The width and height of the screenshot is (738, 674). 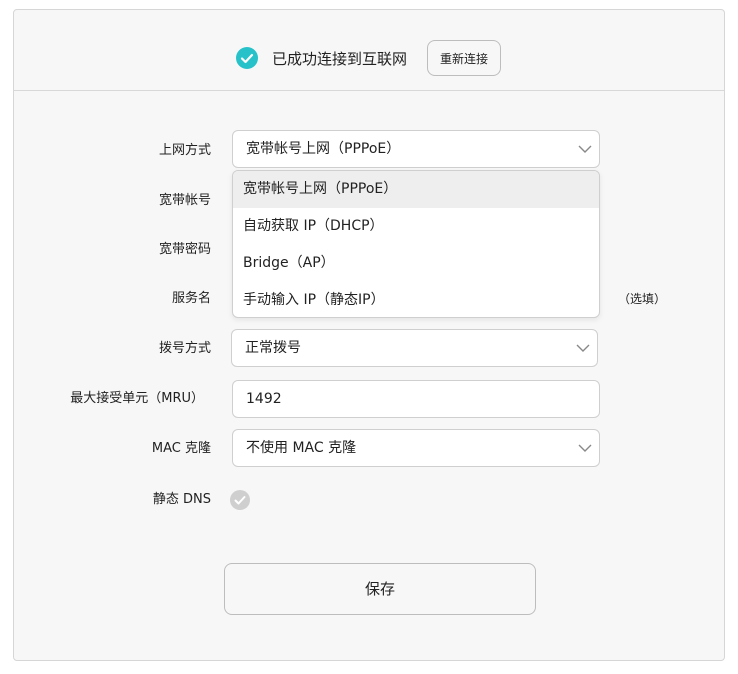 What do you see at coordinates (264, 399) in the screenshot?
I see `mru-value: 1492` at bounding box center [264, 399].